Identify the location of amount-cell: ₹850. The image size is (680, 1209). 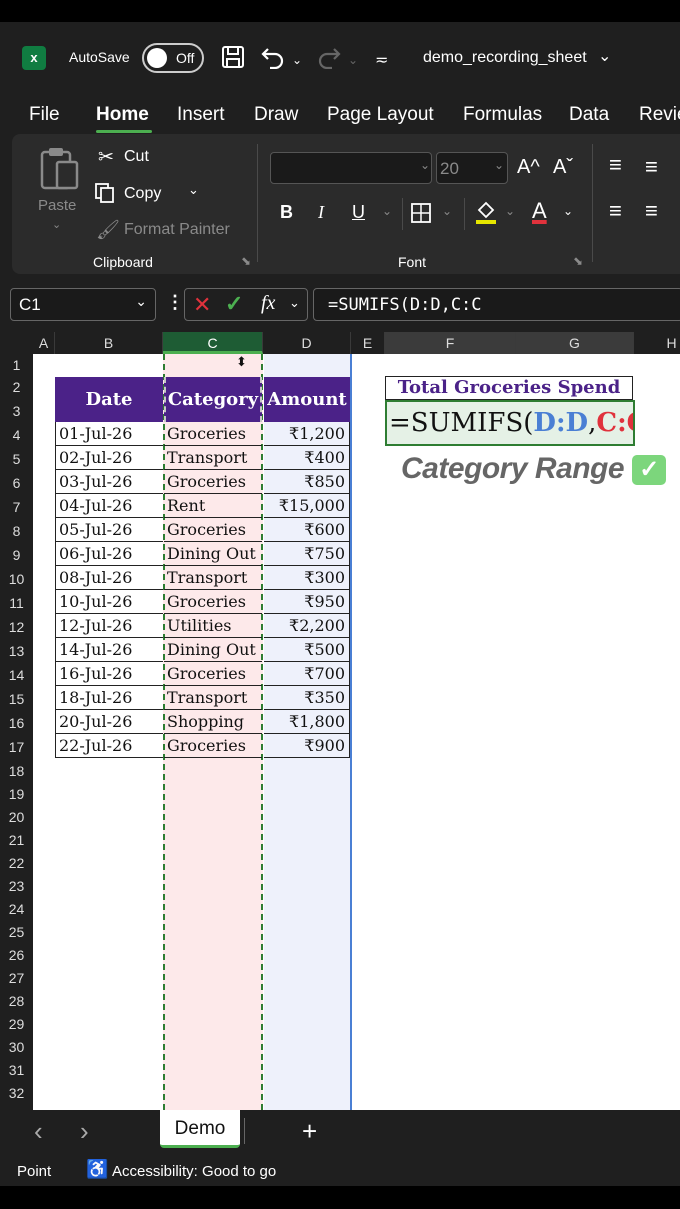
(306, 482).